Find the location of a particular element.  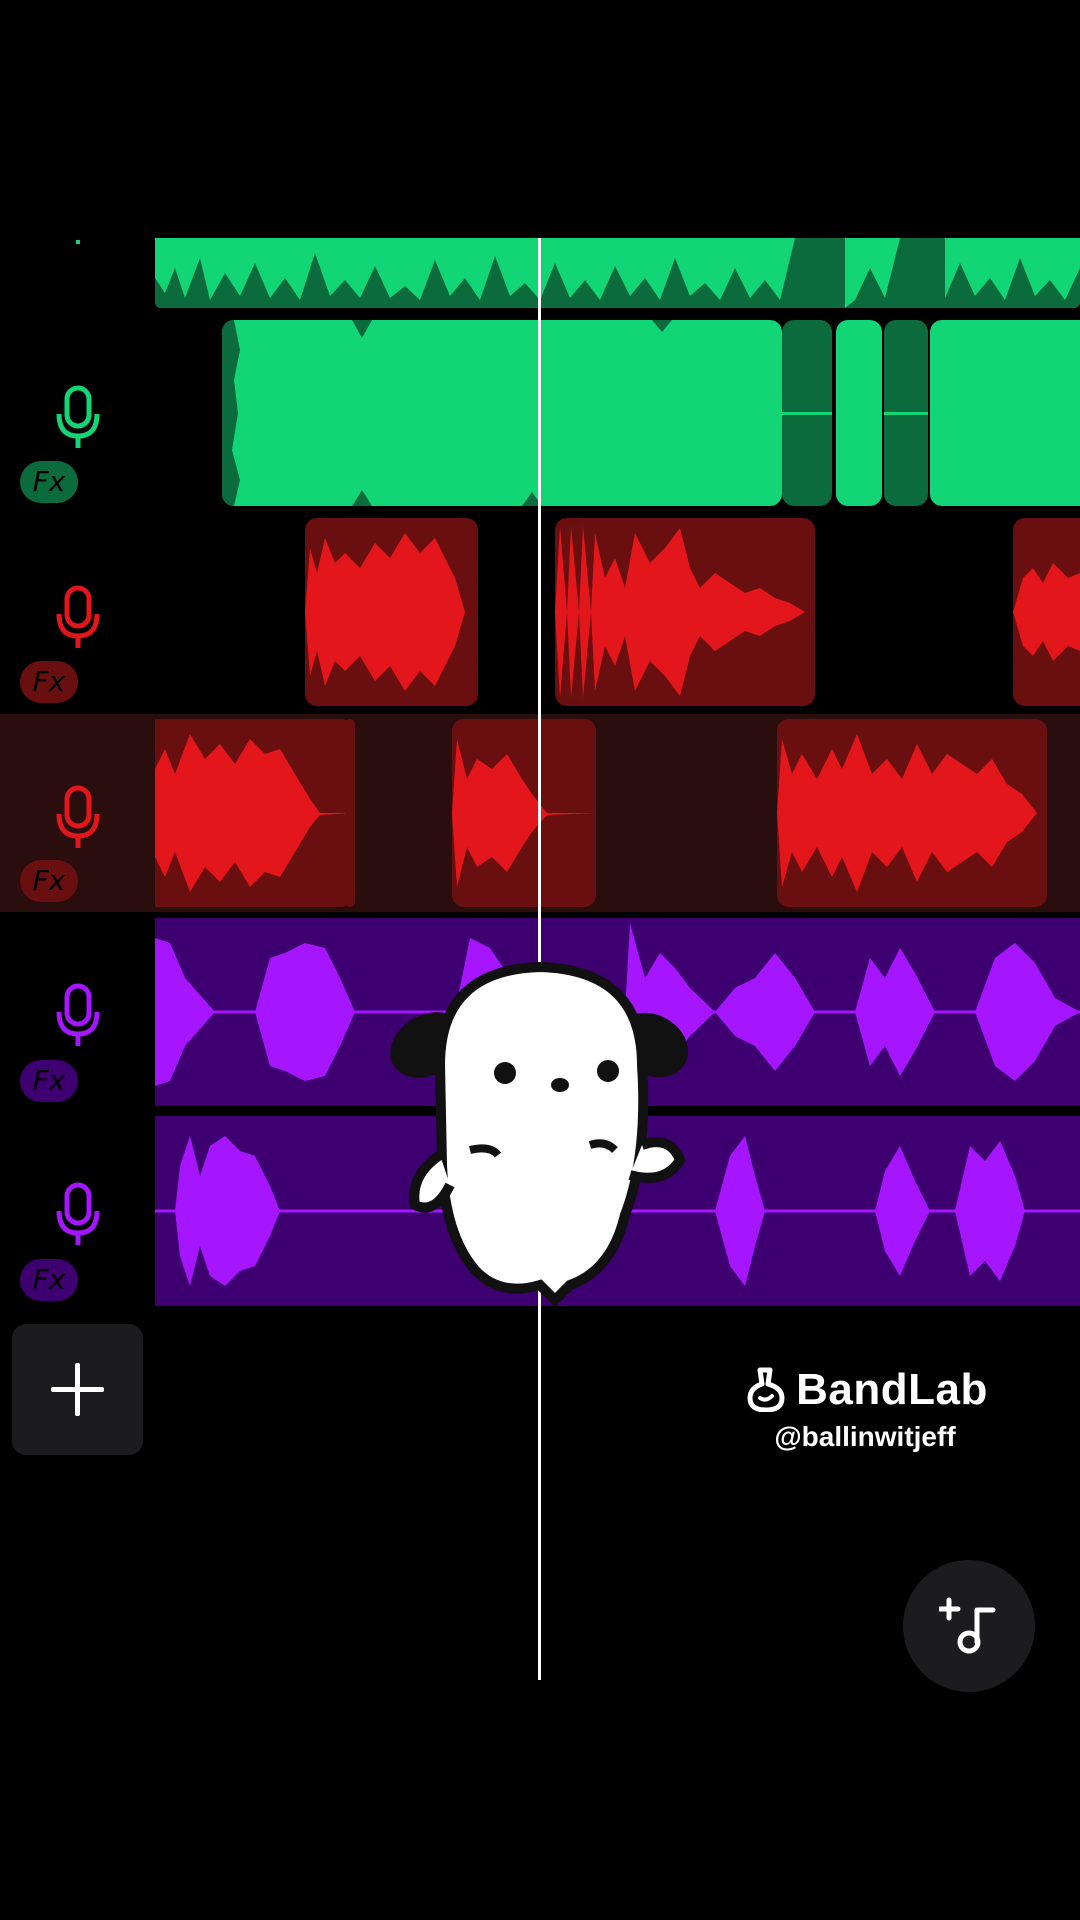

watermark-handle: @ballinwitjeff is located at coordinates (865, 1436).